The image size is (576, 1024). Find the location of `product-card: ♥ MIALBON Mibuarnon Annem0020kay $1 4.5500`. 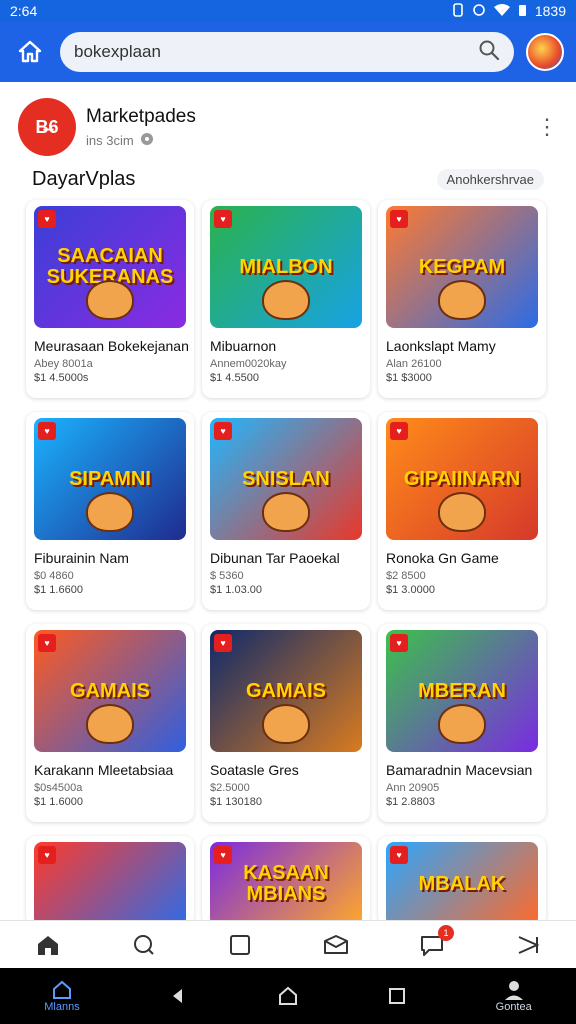

product-card: ♥ MIALBON Mibuarnon Annem0020kay $1 4.5500 is located at coordinates (286, 299).